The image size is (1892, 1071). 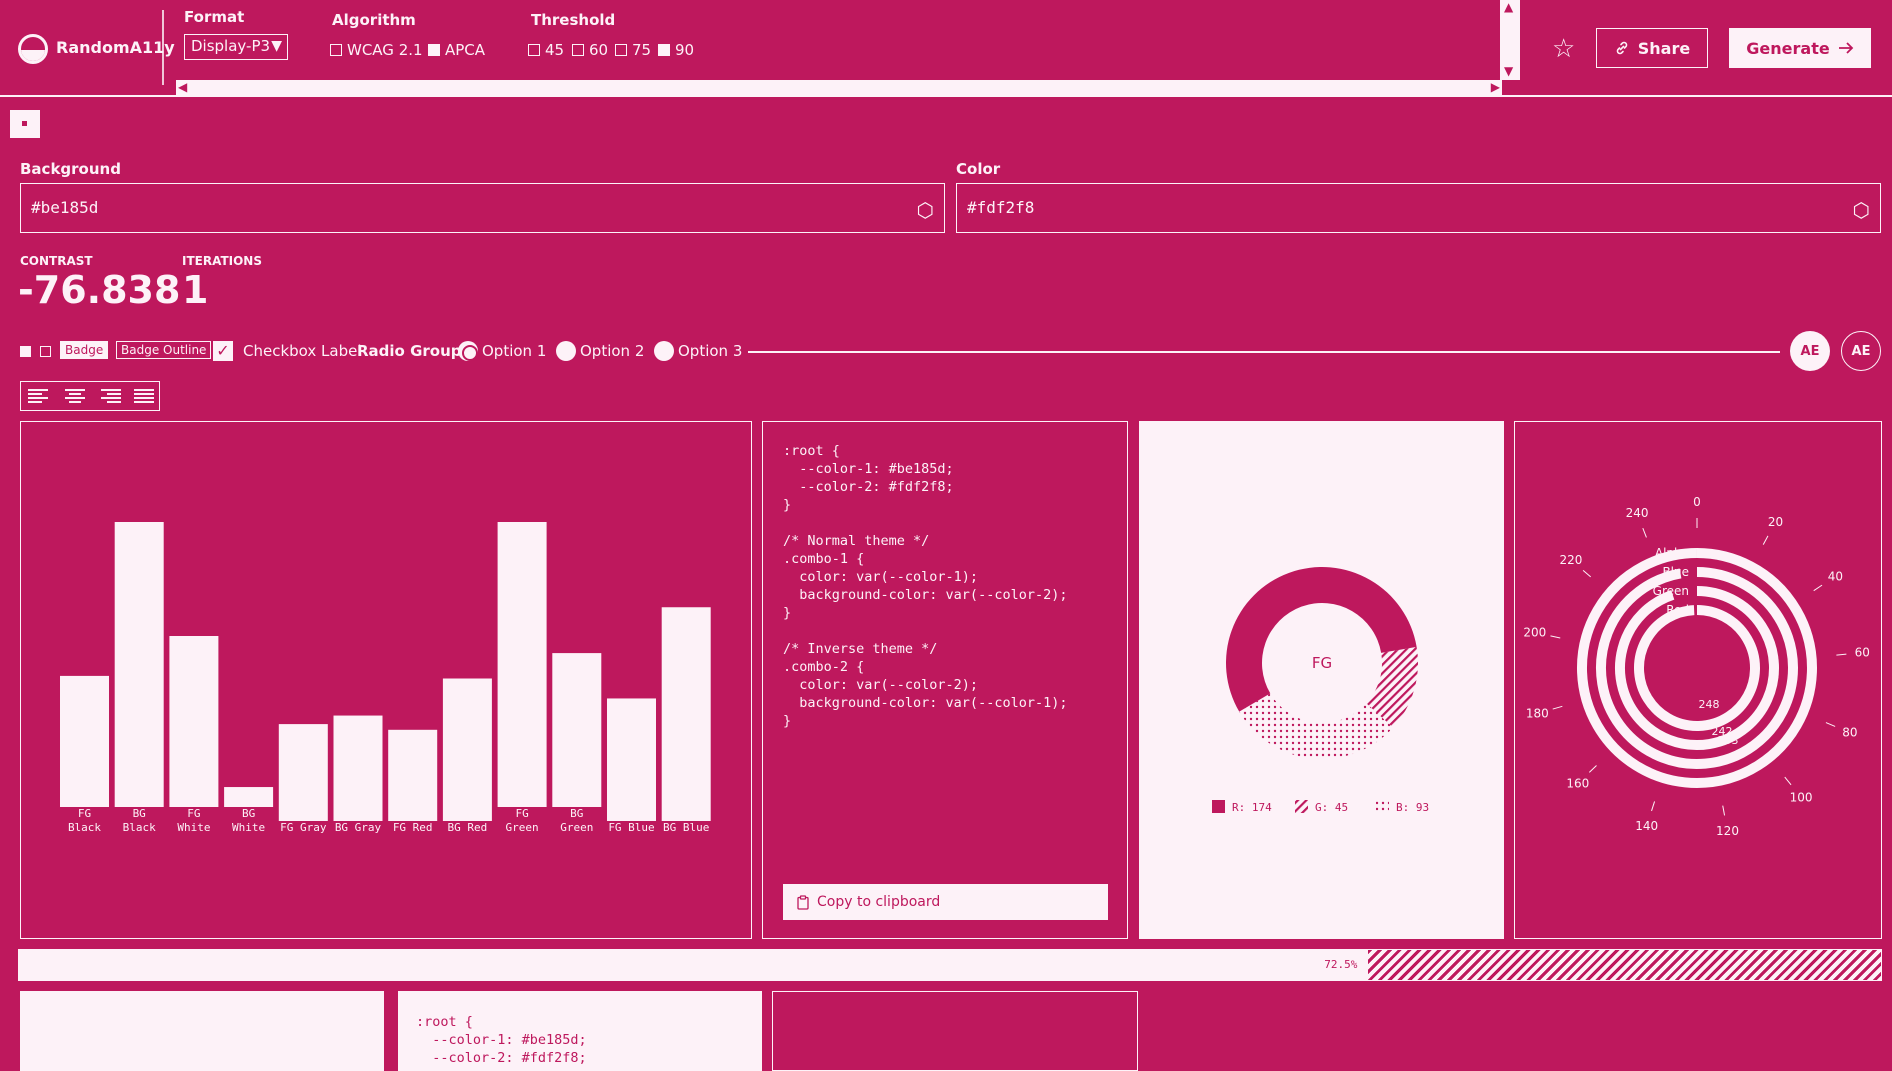 I want to click on radial-series-label: Blue, so click(x=1675, y=572).